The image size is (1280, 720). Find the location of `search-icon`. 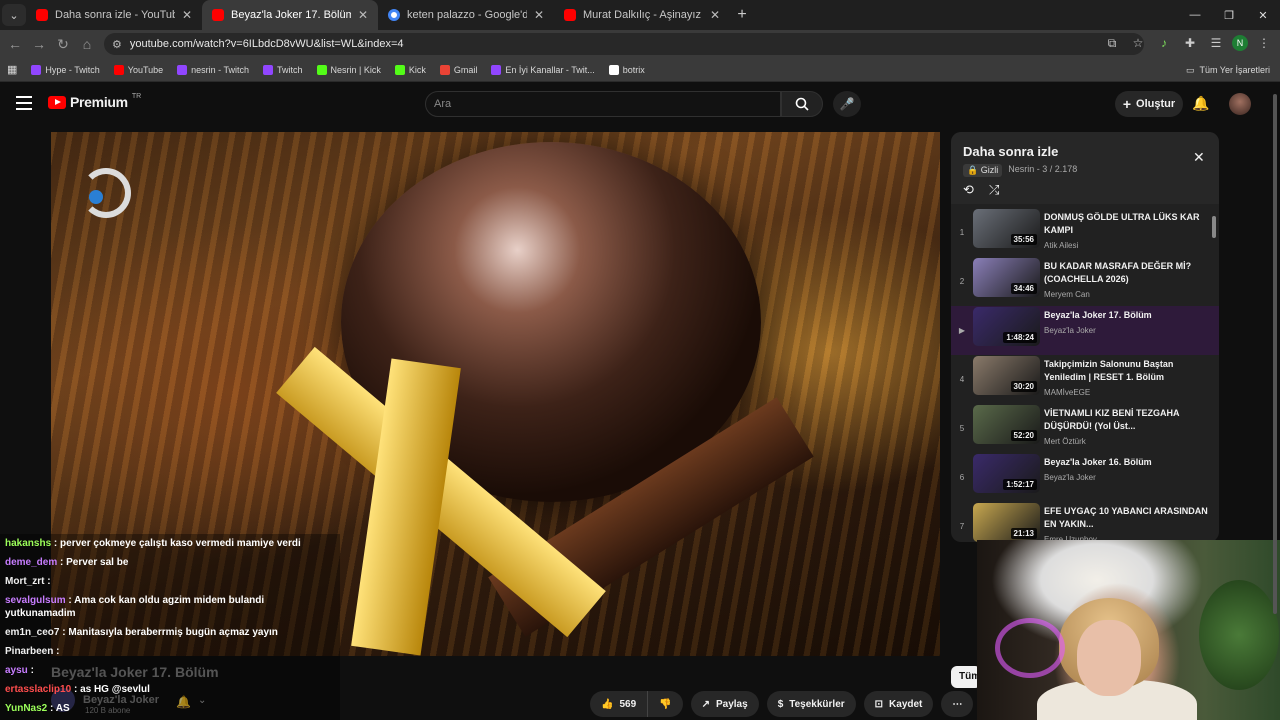

search-icon is located at coordinates (802, 104).